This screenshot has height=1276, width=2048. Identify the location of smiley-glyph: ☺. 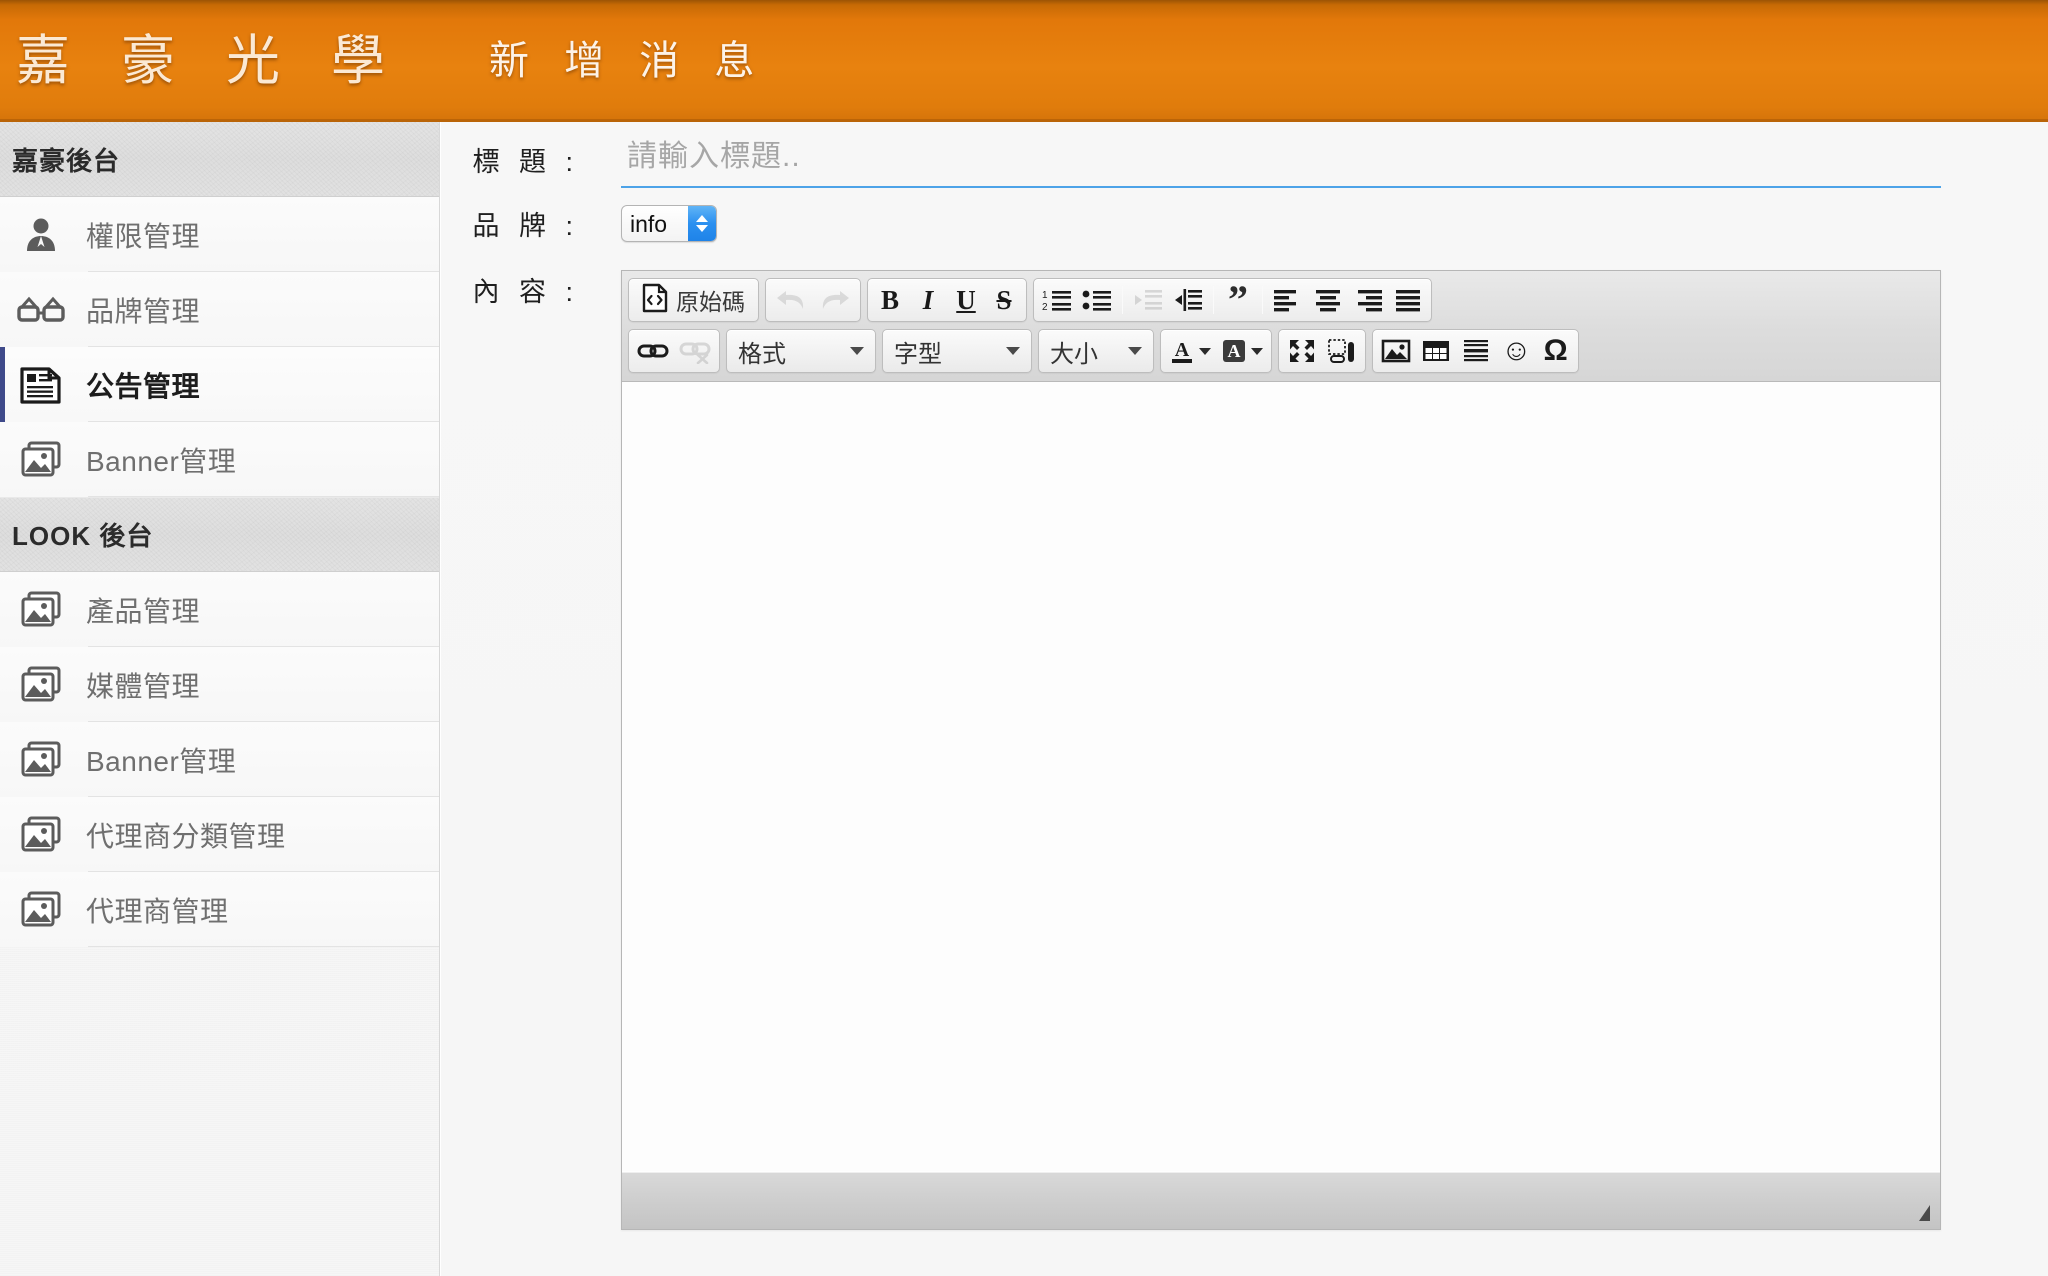
(1516, 350).